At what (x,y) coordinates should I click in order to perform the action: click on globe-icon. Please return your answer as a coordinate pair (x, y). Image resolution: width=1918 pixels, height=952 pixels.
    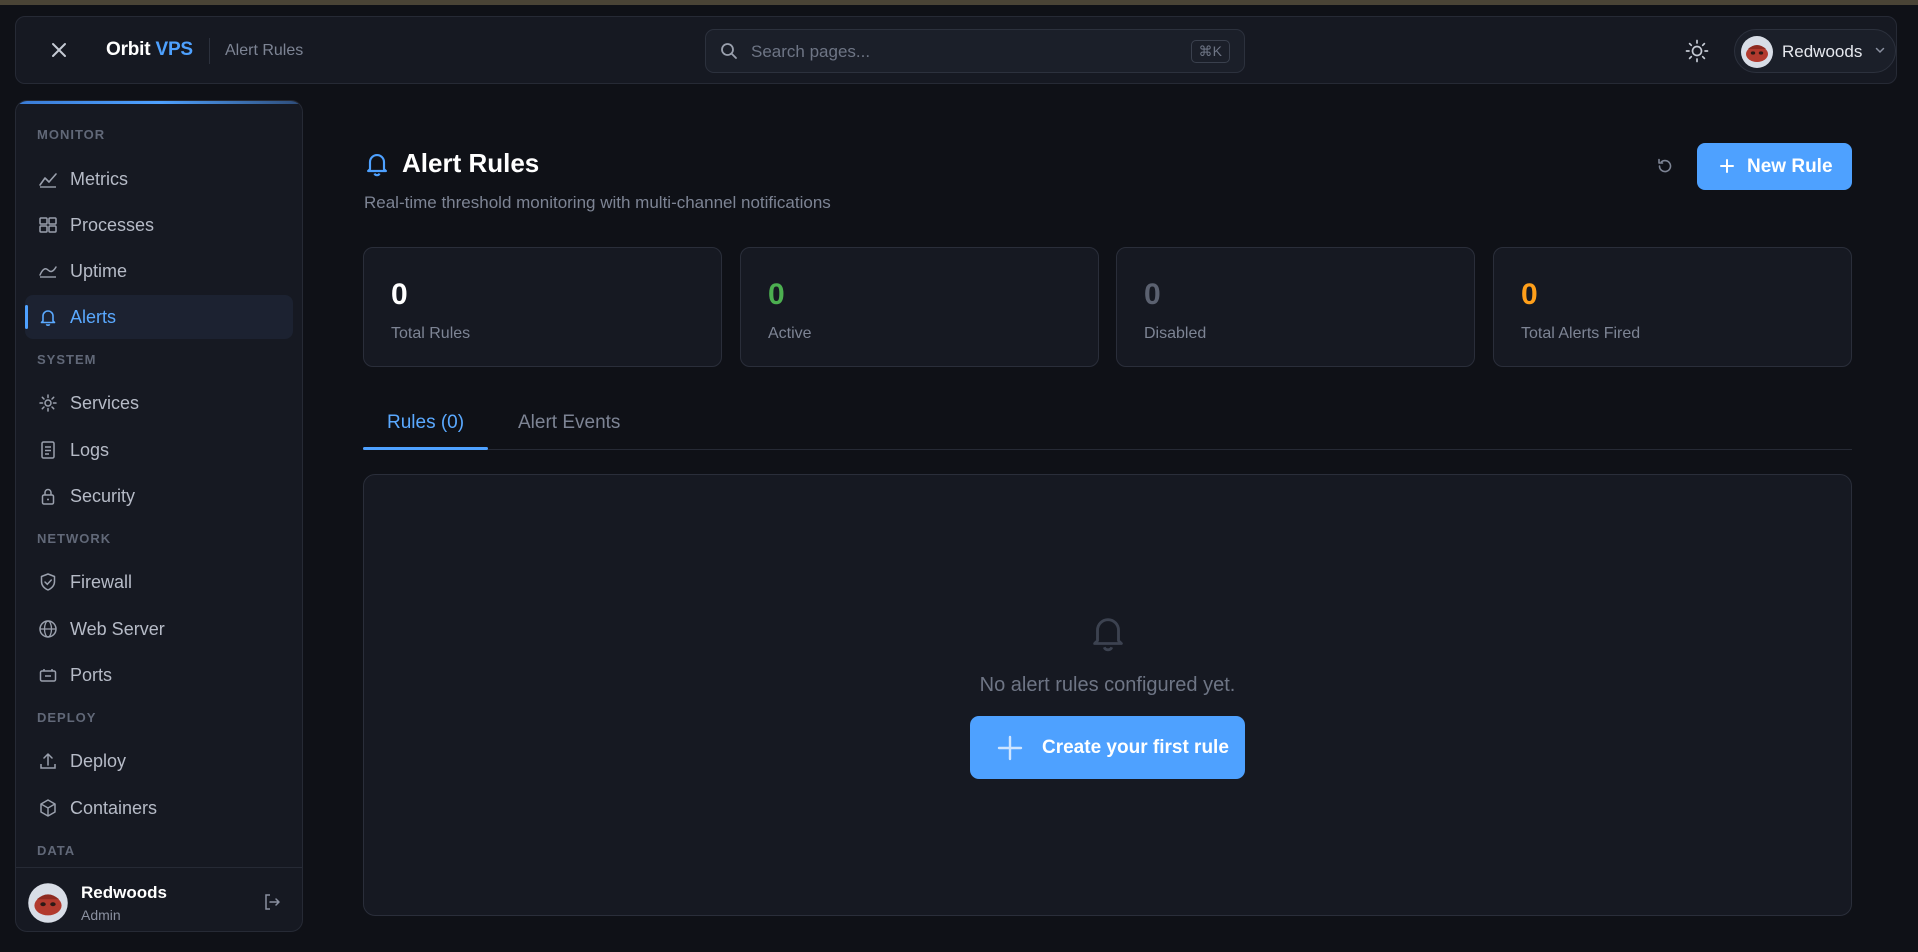
    Looking at the image, I should click on (48, 629).